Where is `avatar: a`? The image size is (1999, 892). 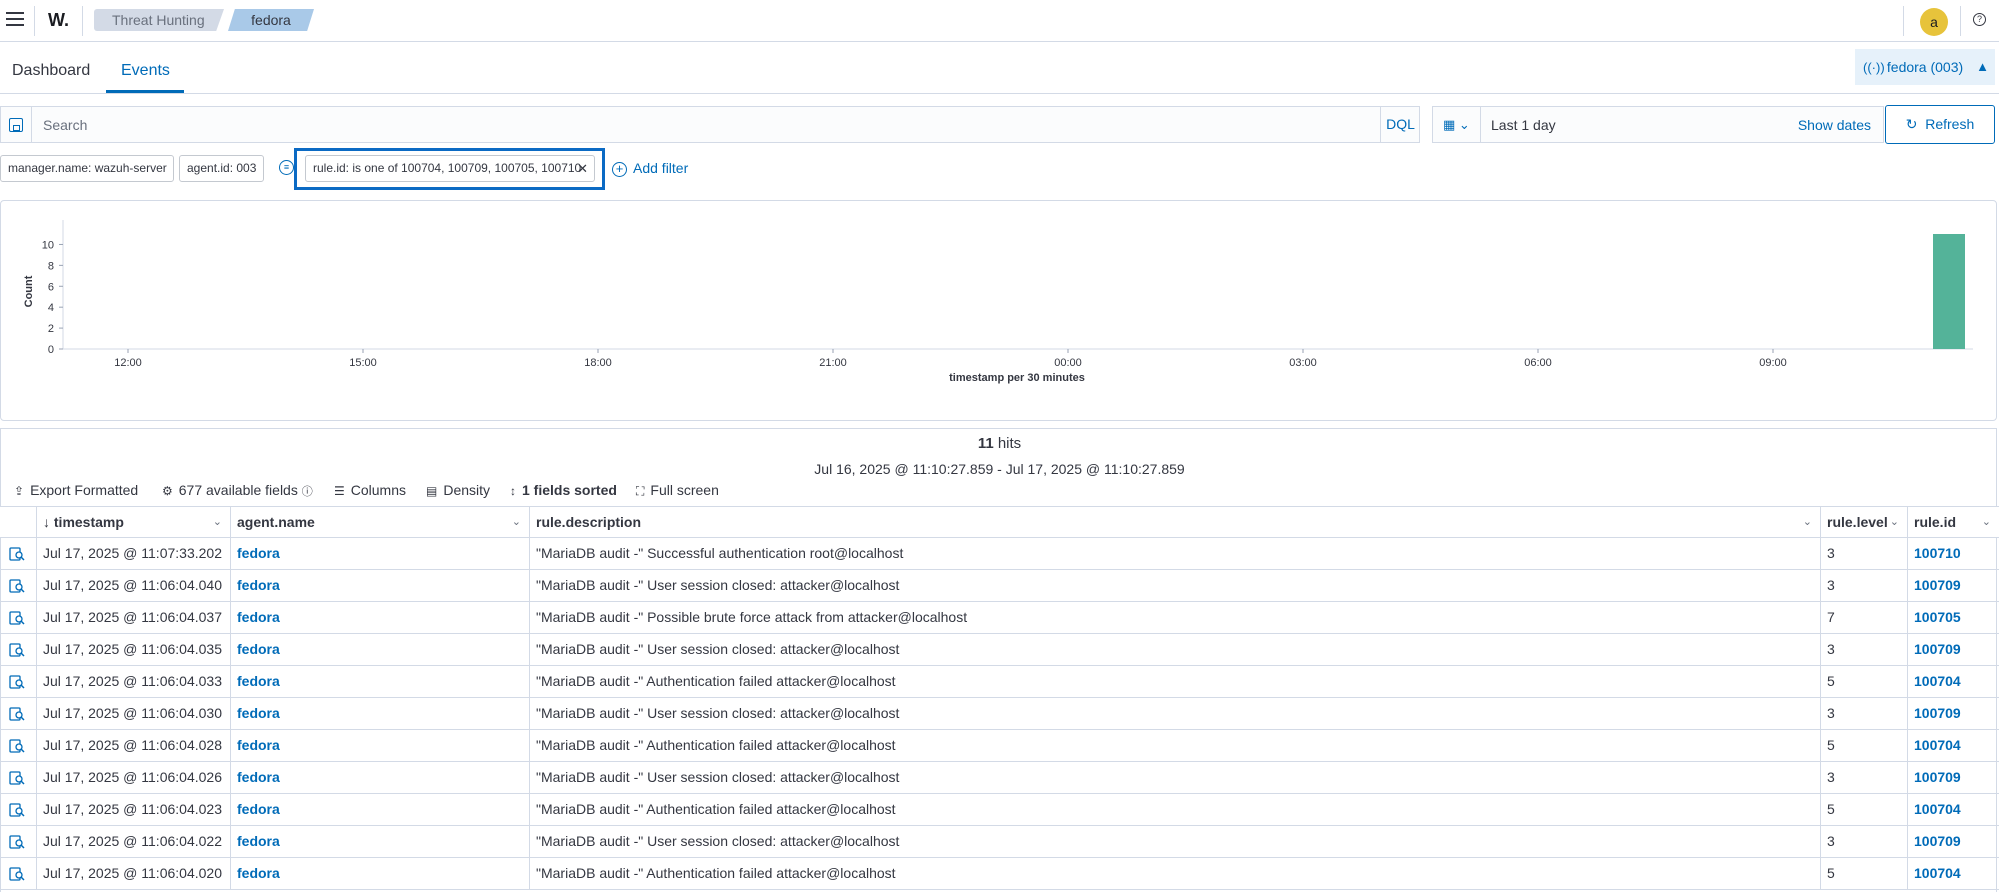
avatar: a is located at coordinates (1934, 22).